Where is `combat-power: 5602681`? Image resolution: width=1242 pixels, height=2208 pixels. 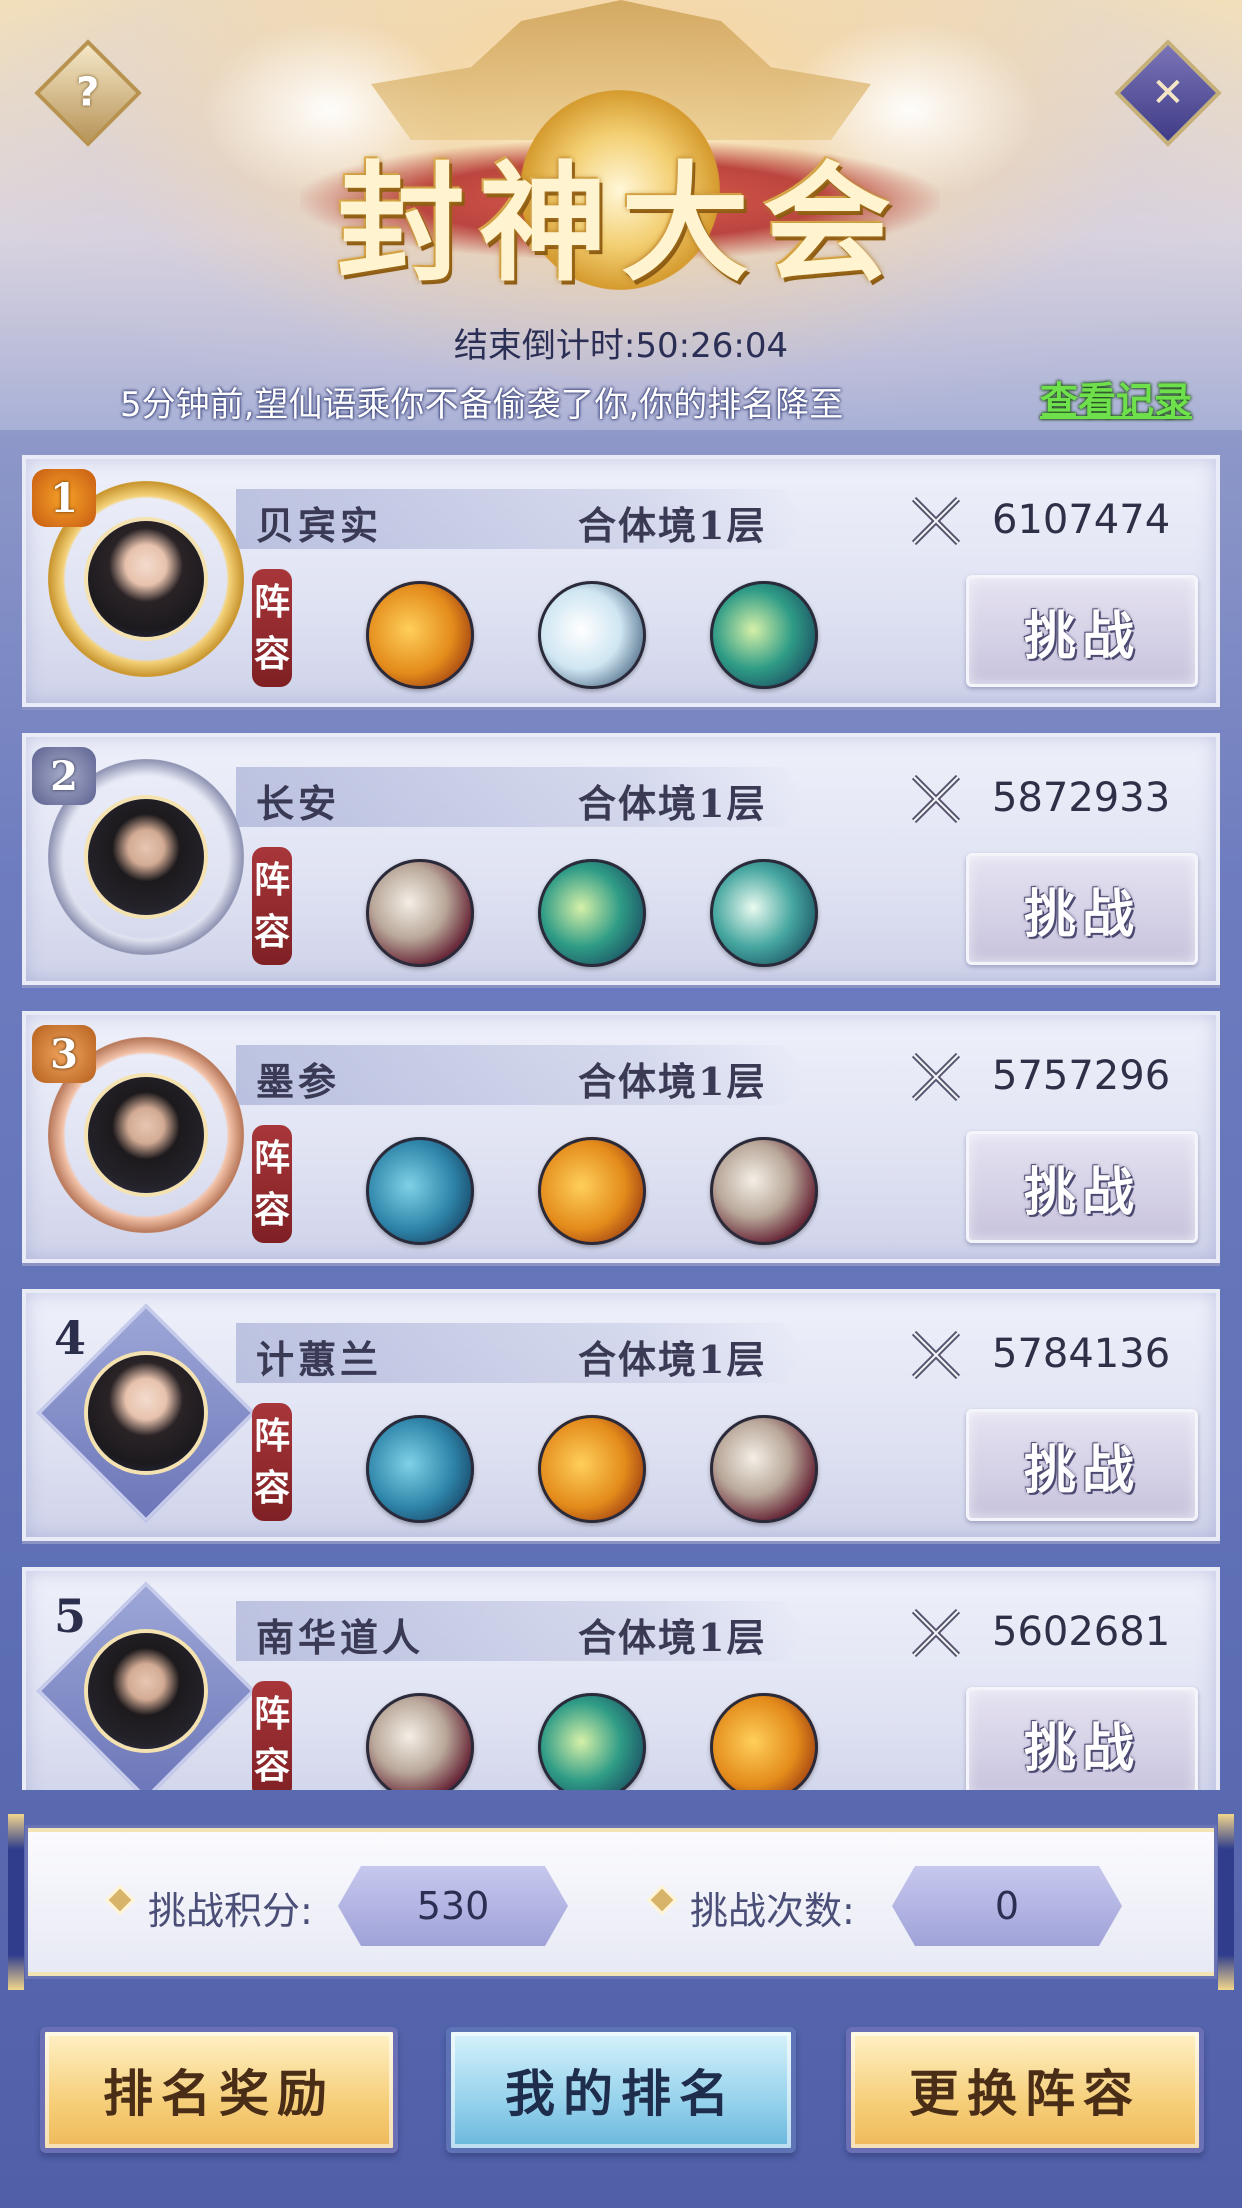
combat-power: 5602681 is located at coordinates (1081, 1632).